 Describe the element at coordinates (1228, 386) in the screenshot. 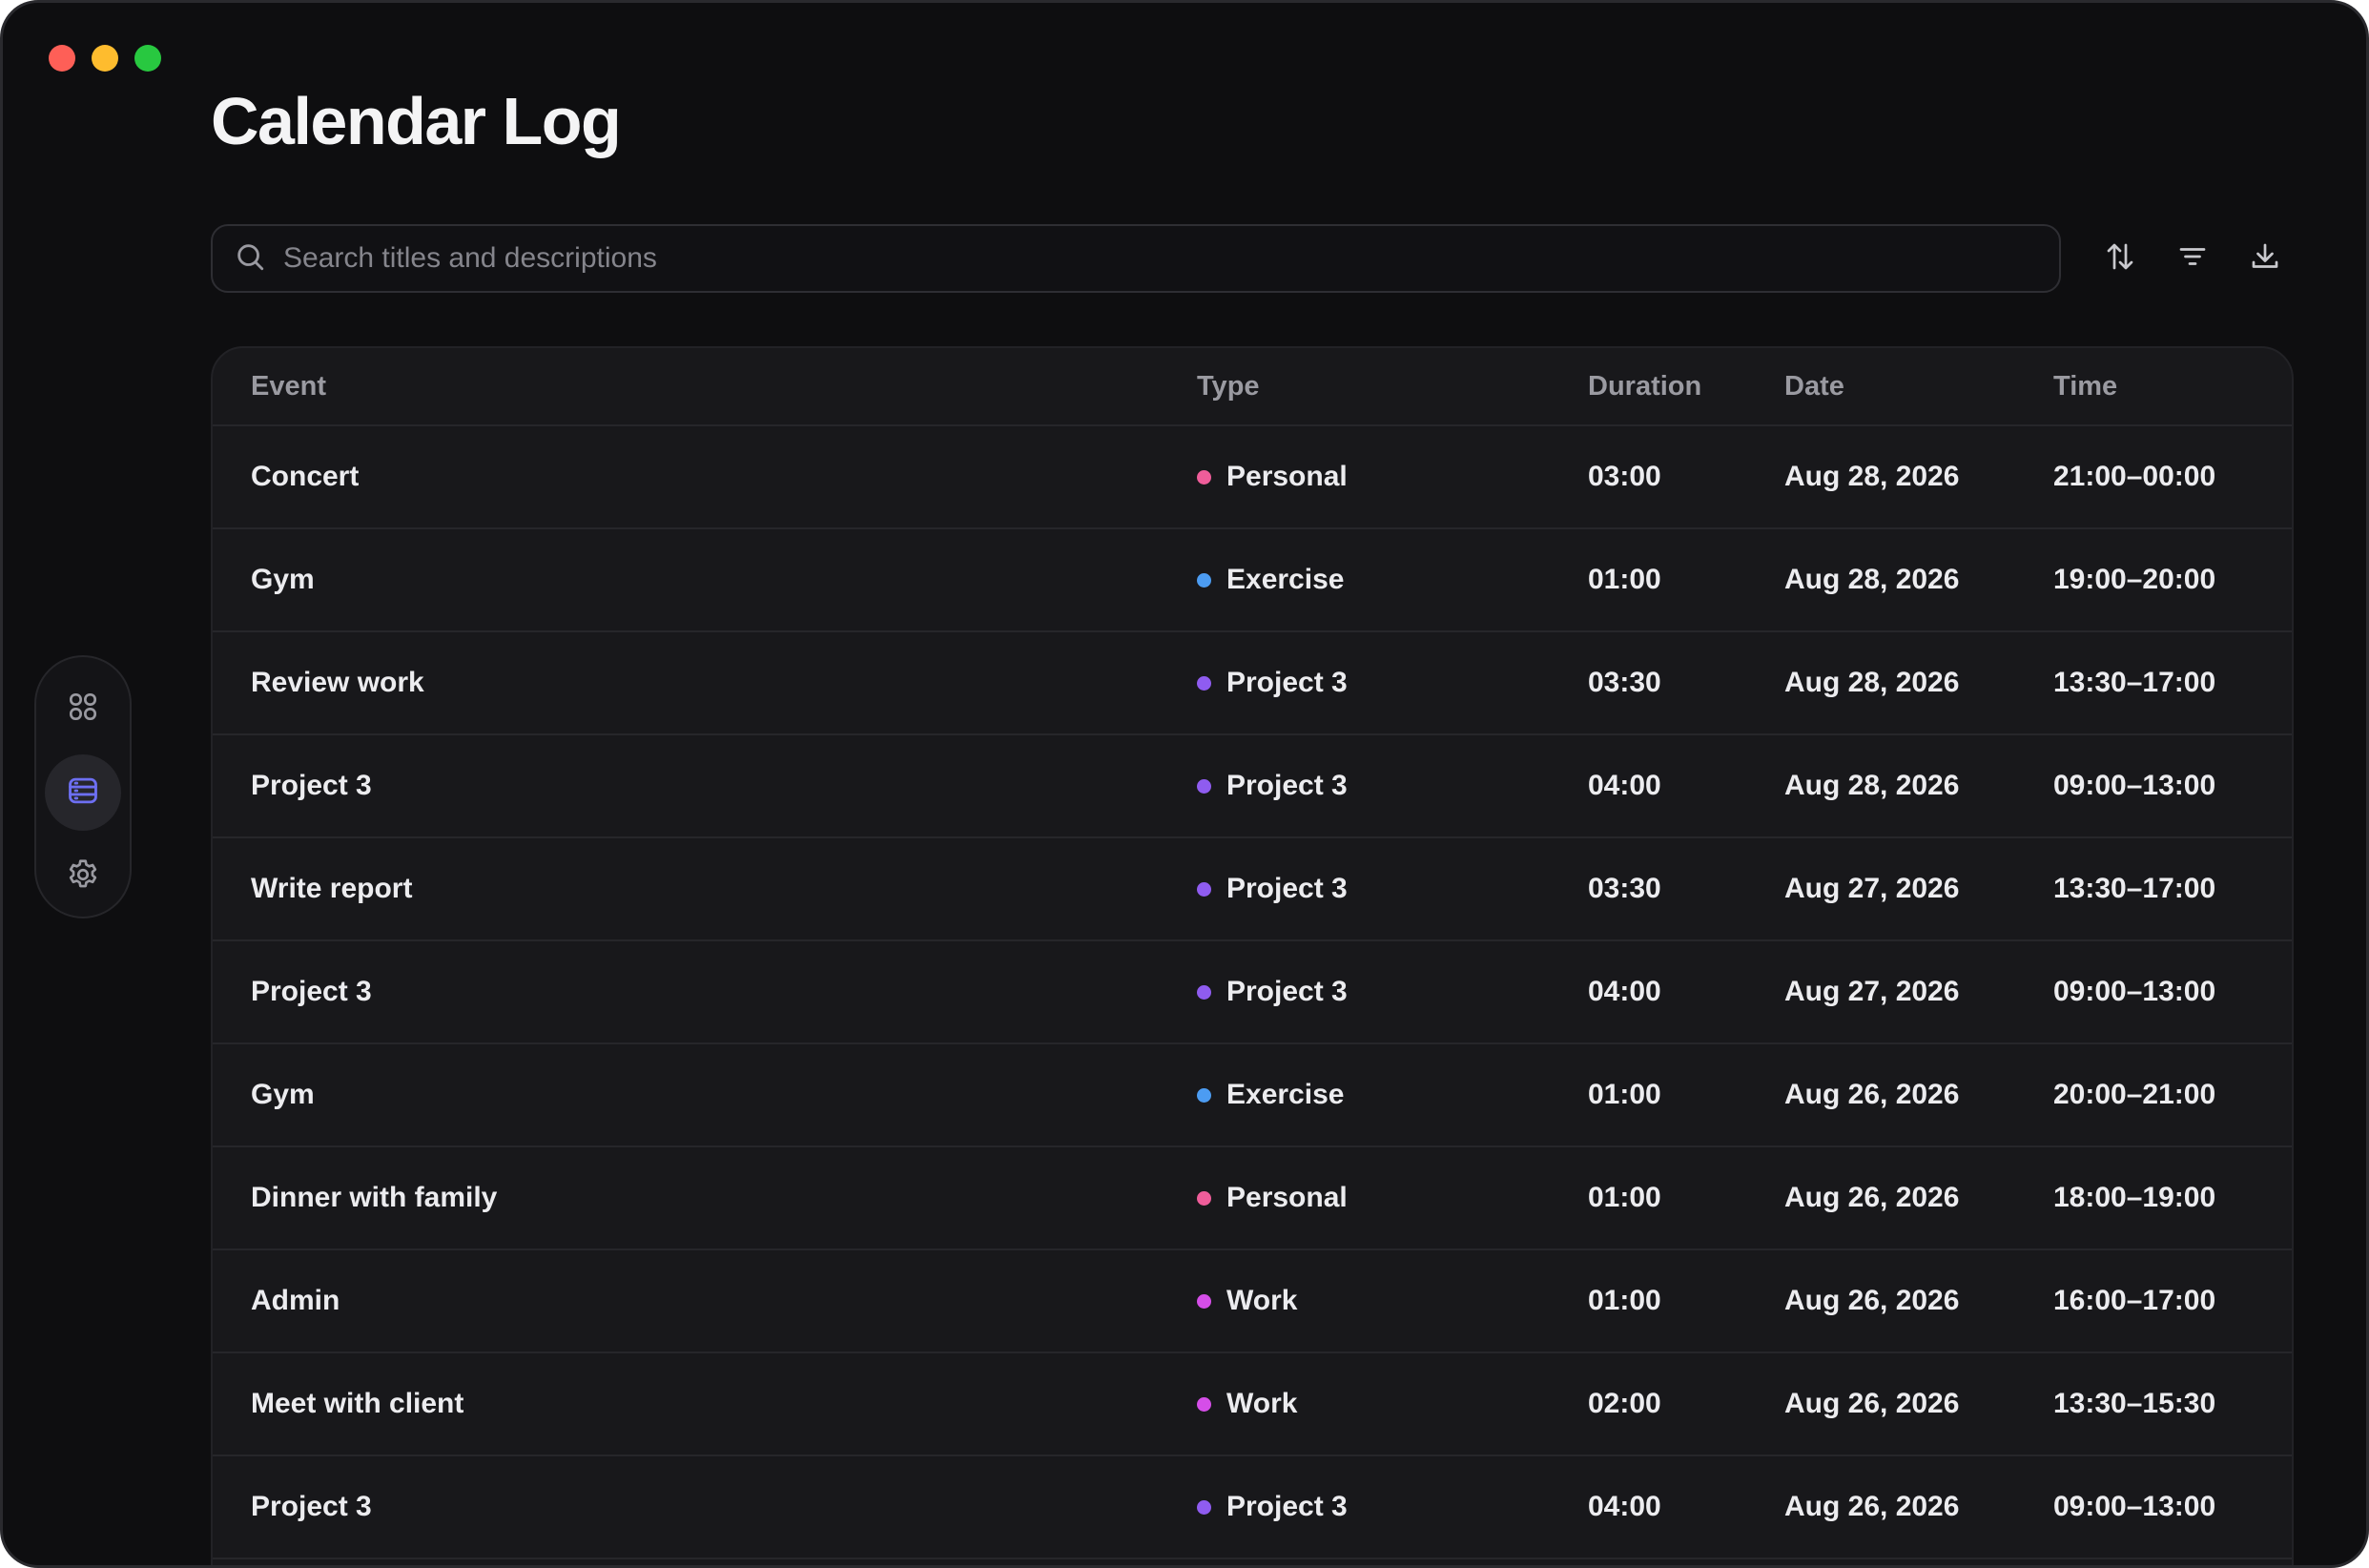

I see `column-header-type: Type` at that location.